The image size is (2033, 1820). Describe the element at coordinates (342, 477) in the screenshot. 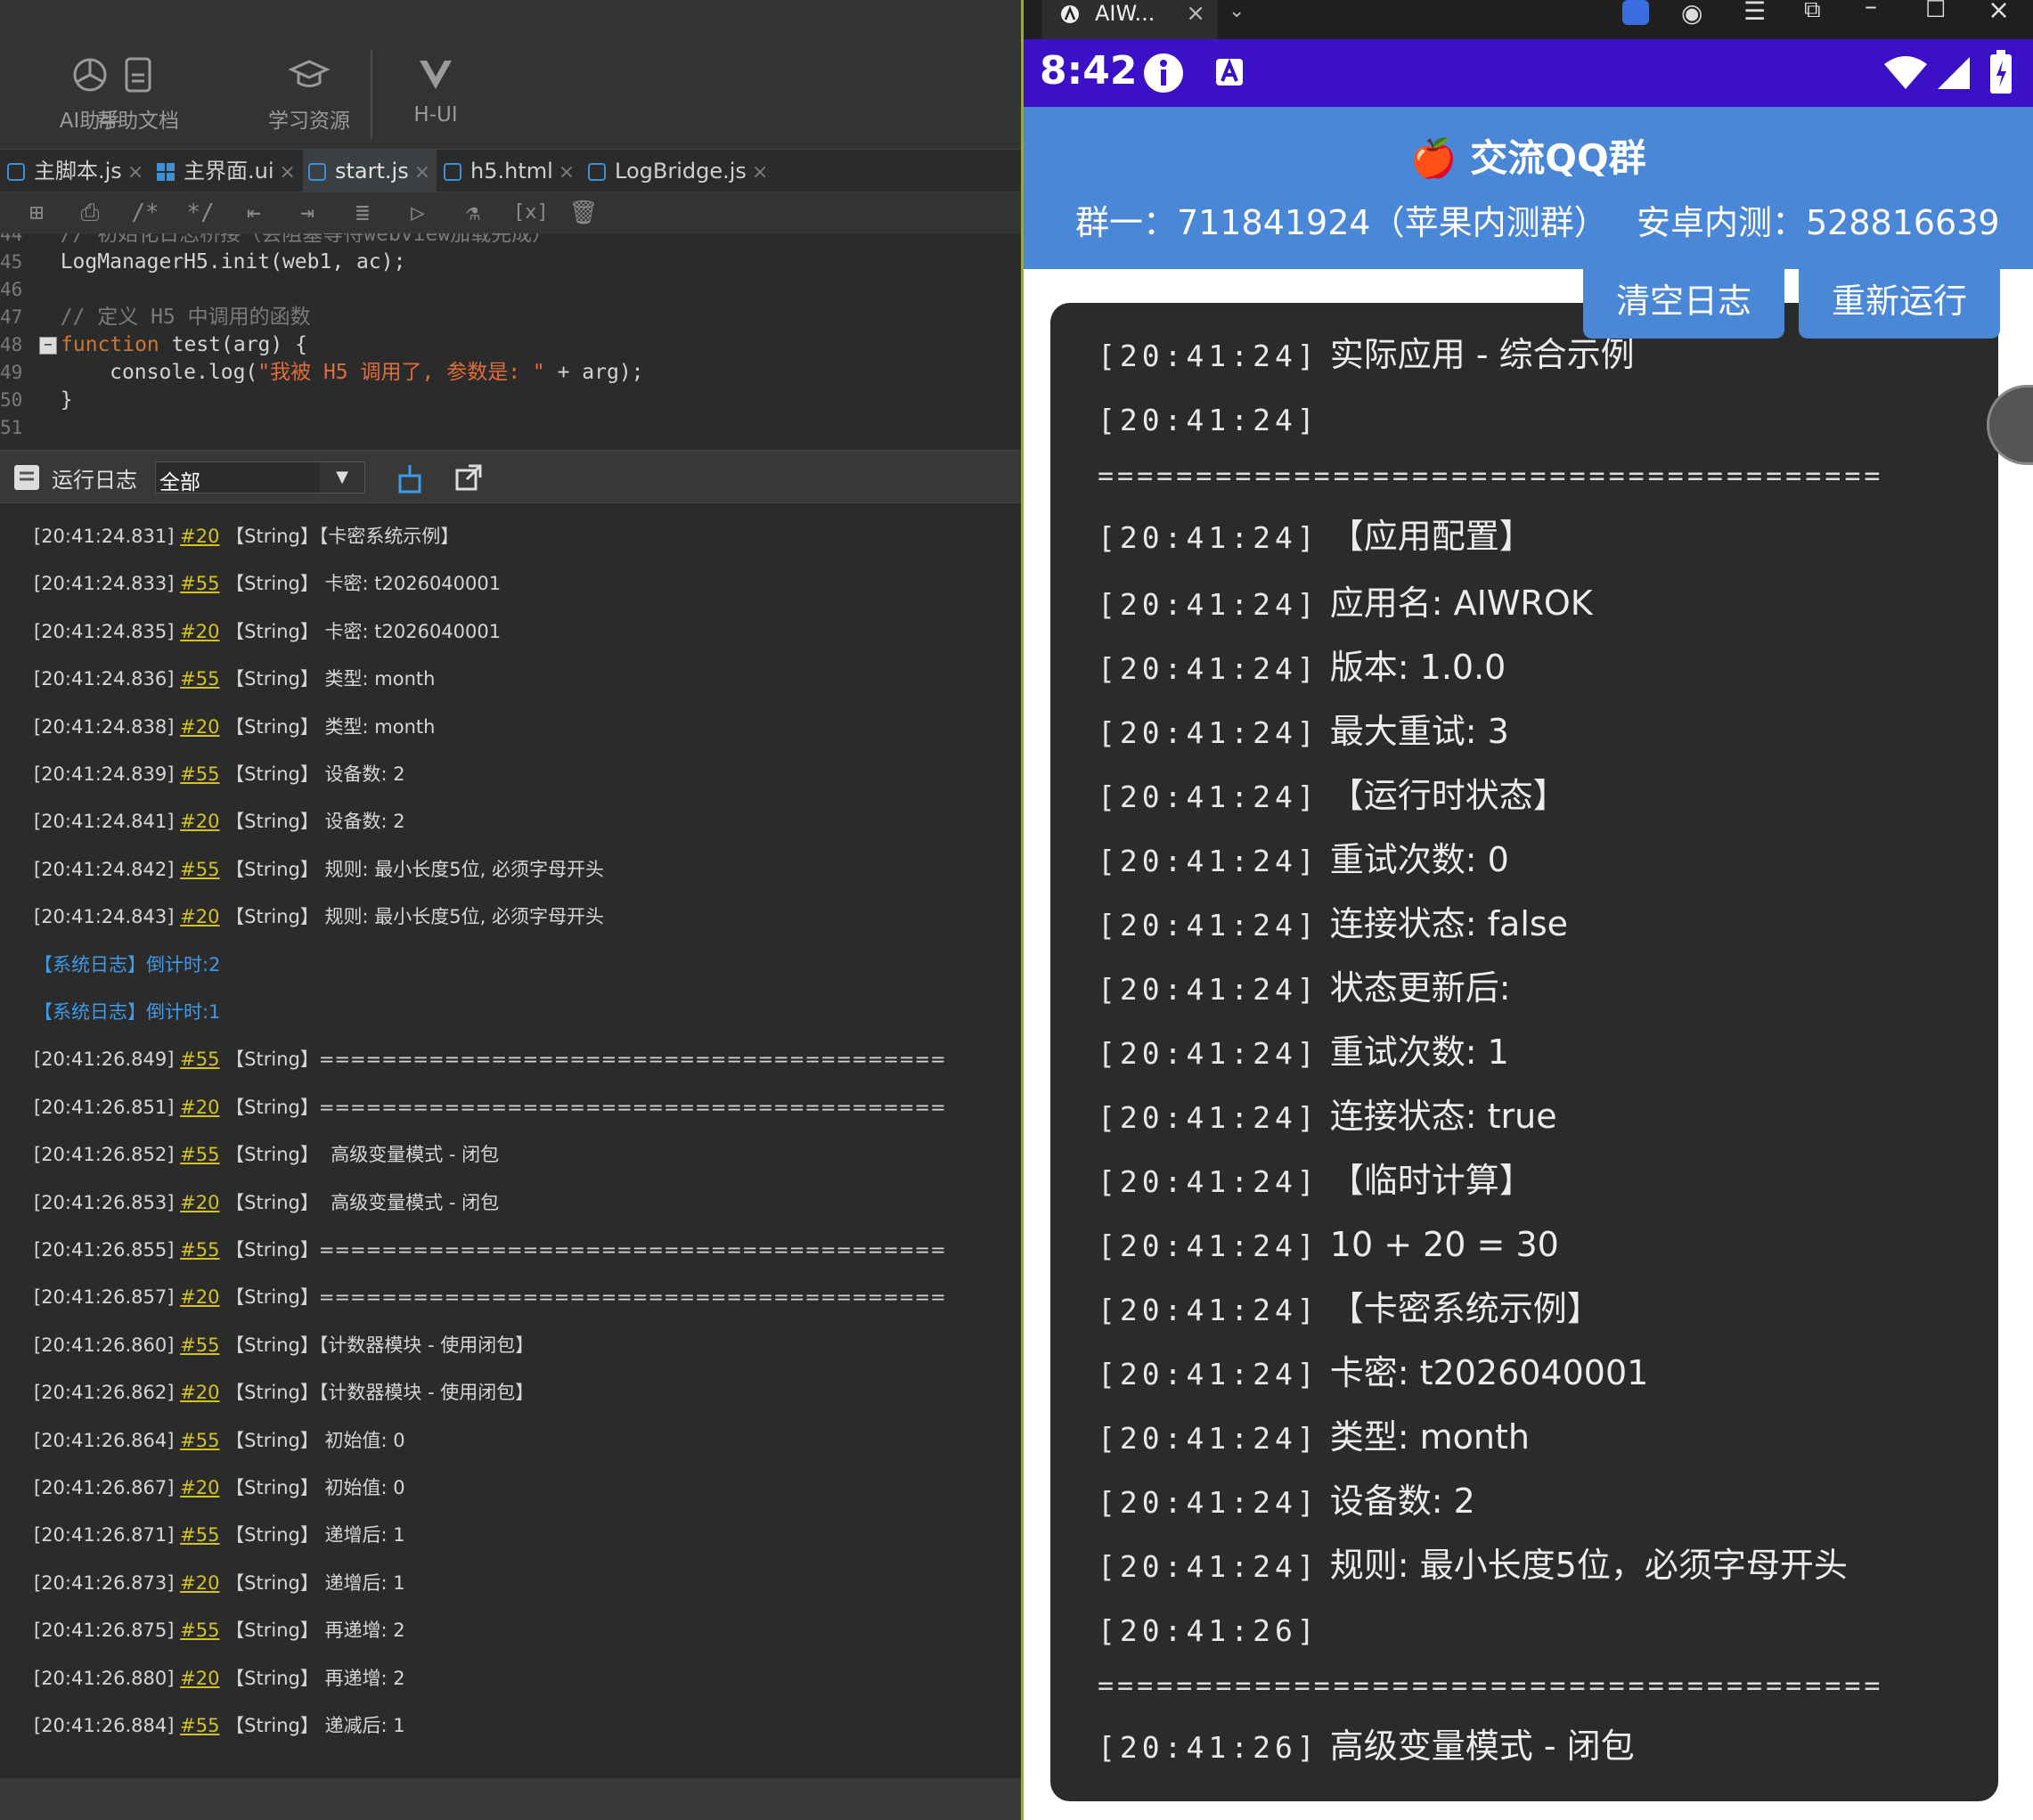

I see `chevron-down-icon: ▼` at that location.